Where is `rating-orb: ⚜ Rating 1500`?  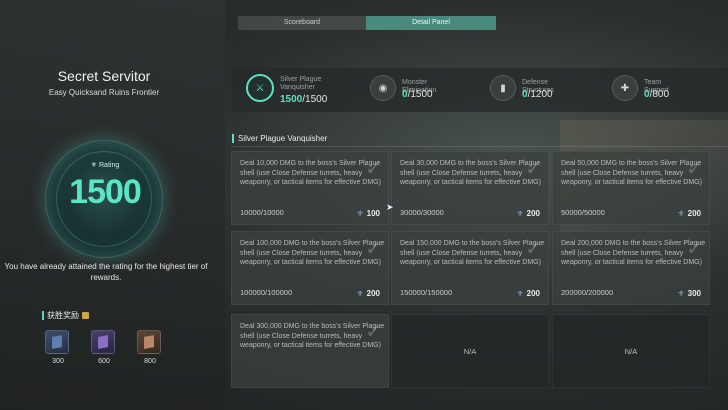
rating-orb: ⚜ Rating 1500 is located at coordinates (104, 199).